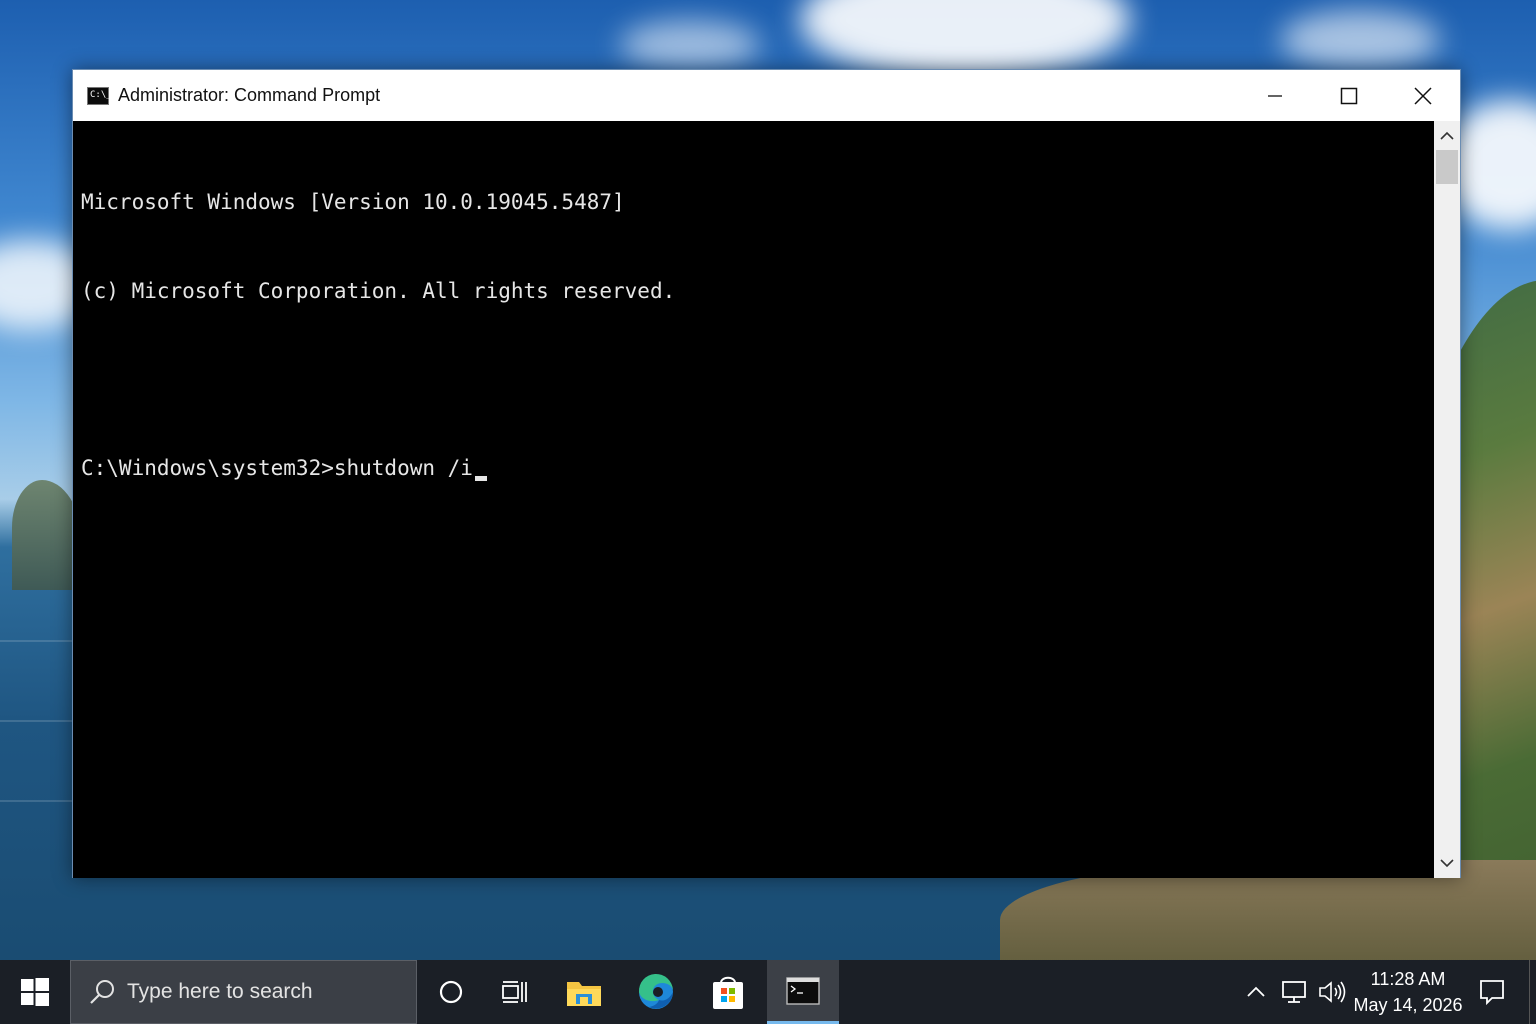 The image size is (1536, 1024). I want to click on file-explorer-icon, so click(584, 994).